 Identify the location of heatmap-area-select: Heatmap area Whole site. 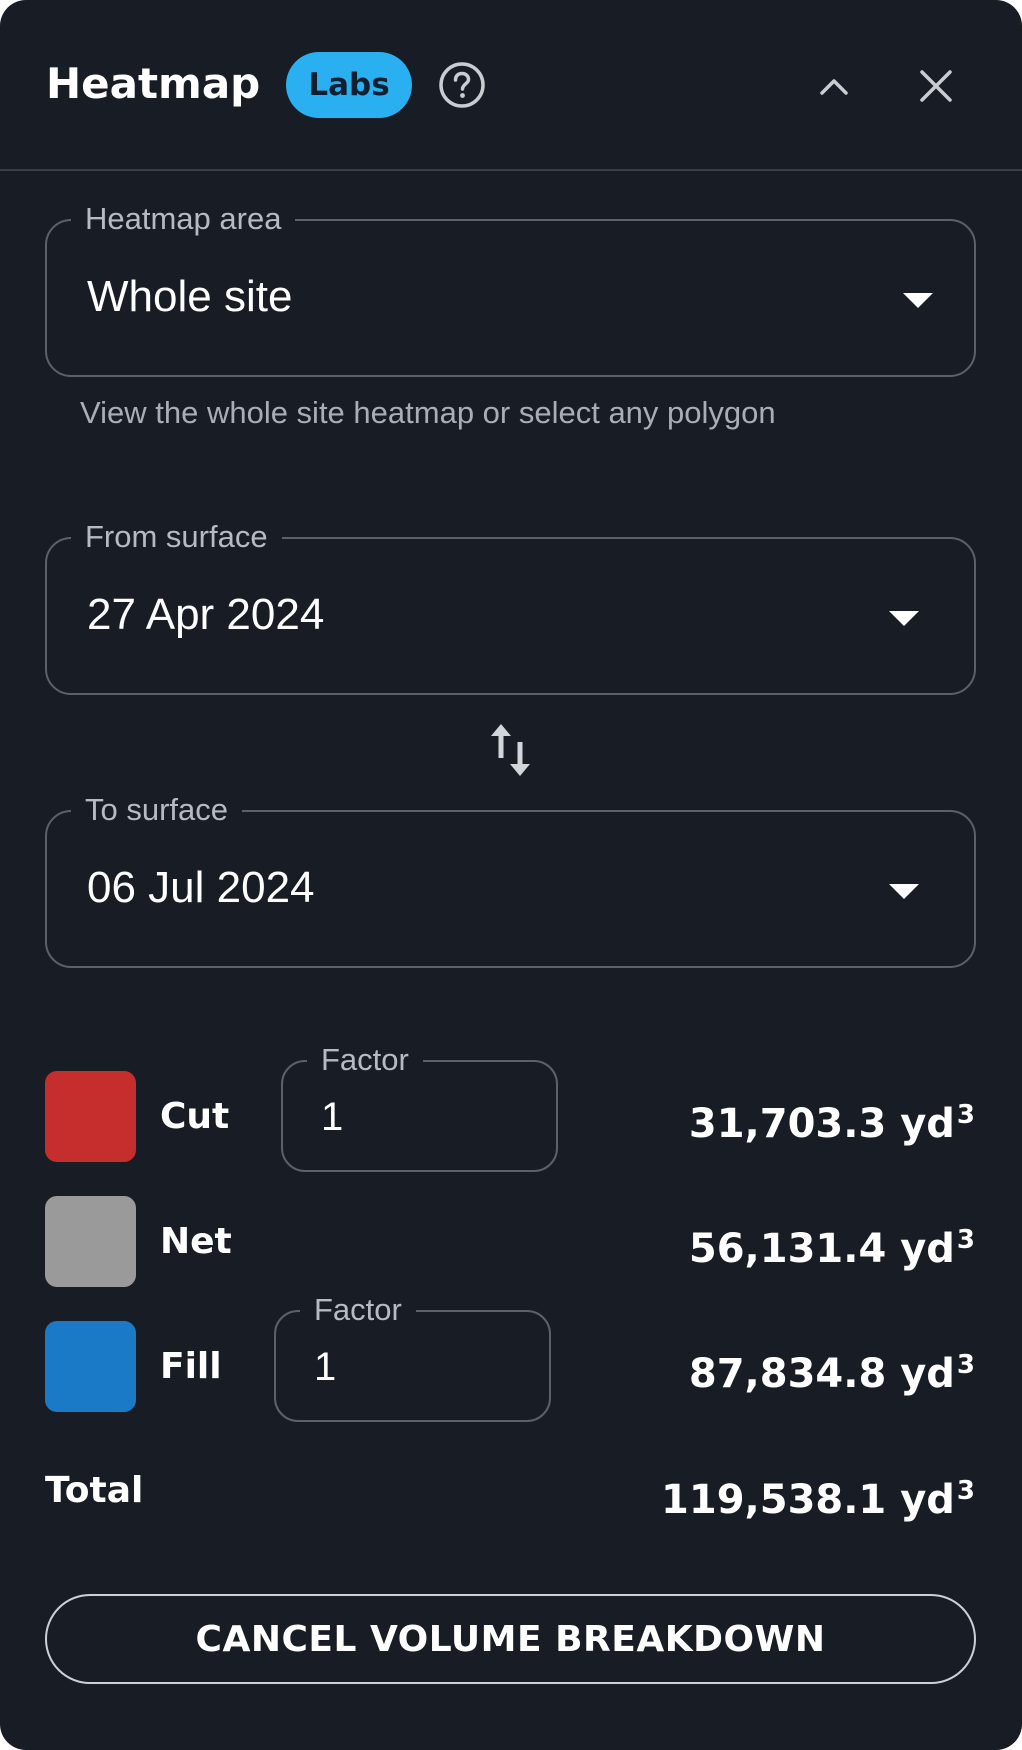
(510, 288).